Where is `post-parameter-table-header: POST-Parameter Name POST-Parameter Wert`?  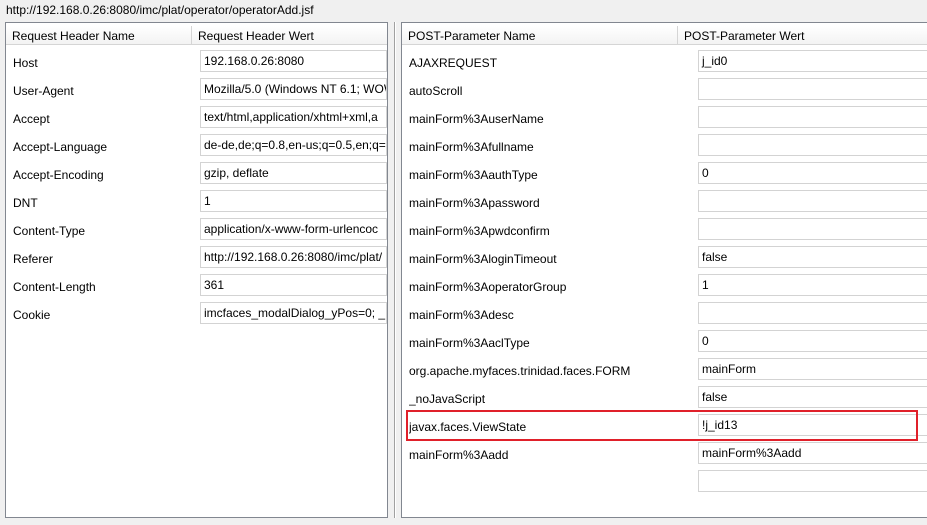
post-parameter-table-header: POST-Parameter Name POST-Parameter Wert is located at coordinates (664, 35).